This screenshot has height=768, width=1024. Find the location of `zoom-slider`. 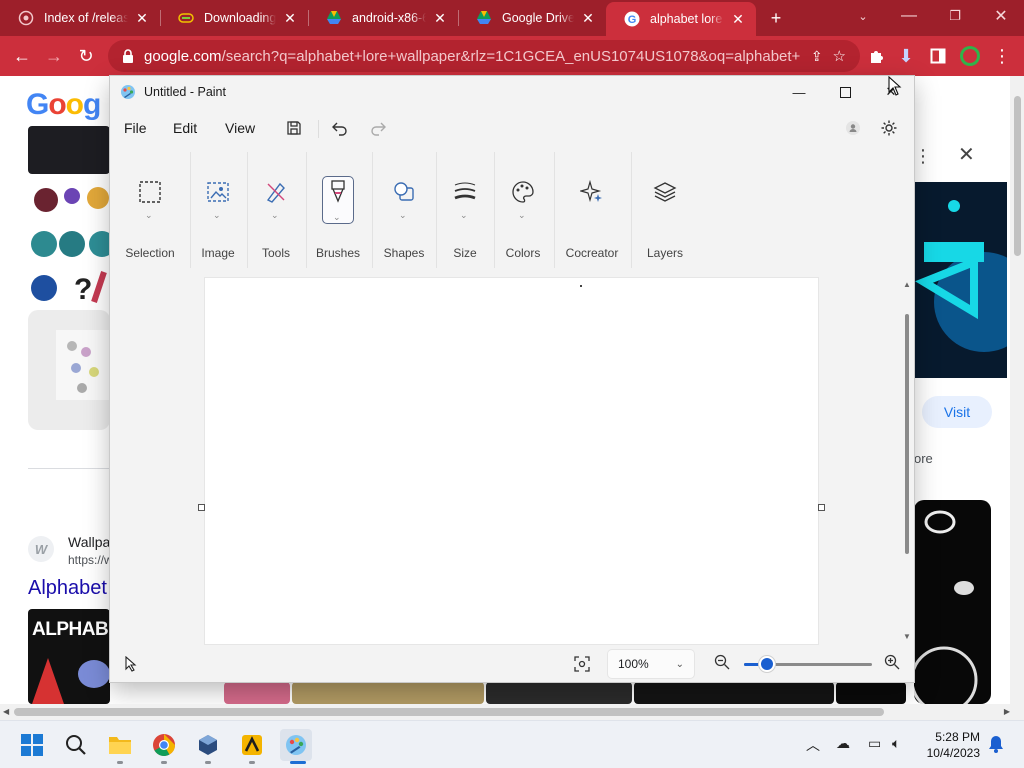

zoom-slider is located at coordinates (808, 664).